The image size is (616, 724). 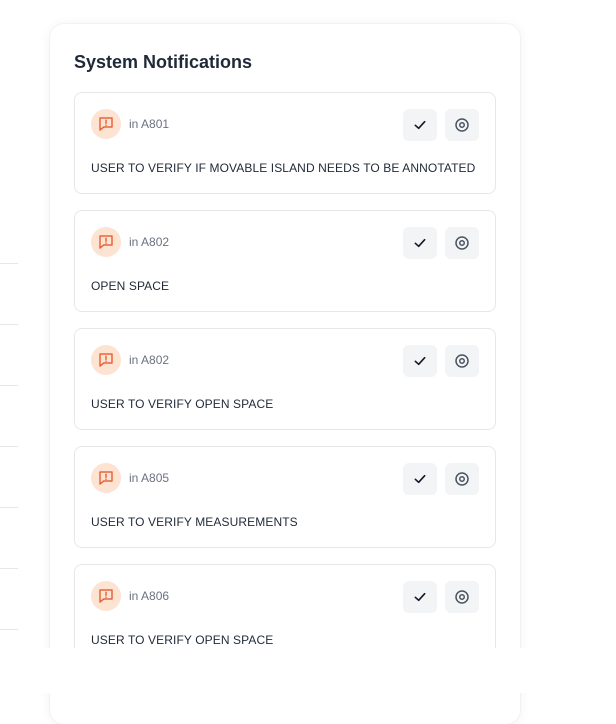 I want to click on notification-message: OPEN SPACE, so click(x=130, y=286).